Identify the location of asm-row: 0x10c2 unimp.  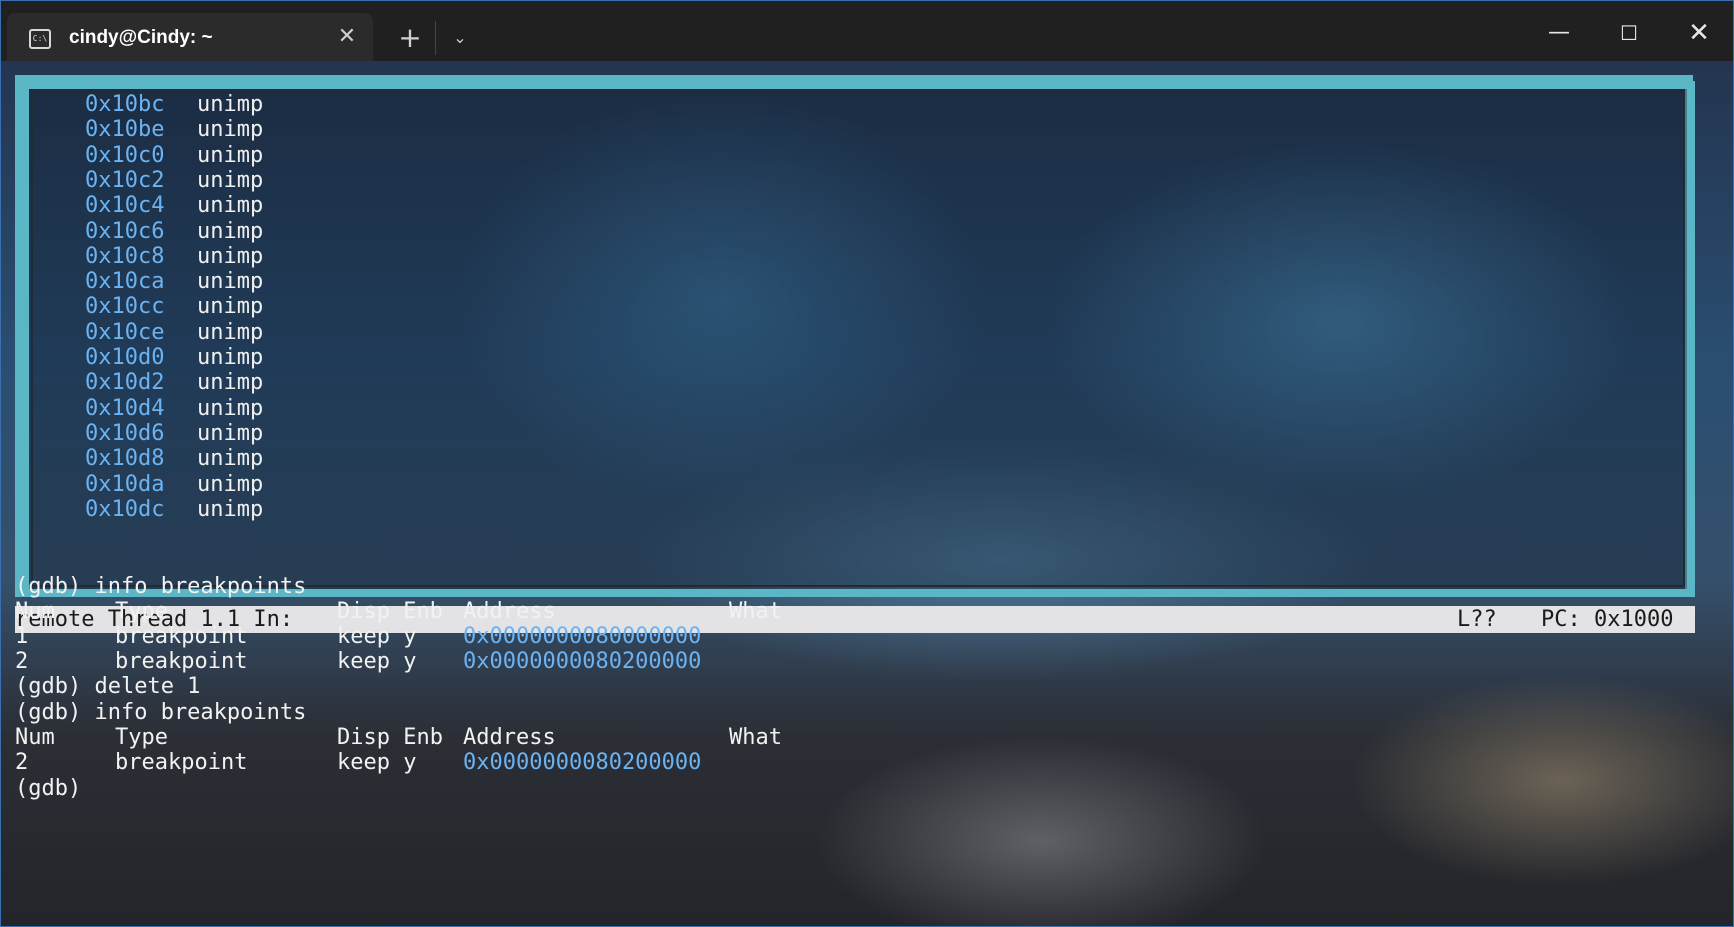
(174, 181).